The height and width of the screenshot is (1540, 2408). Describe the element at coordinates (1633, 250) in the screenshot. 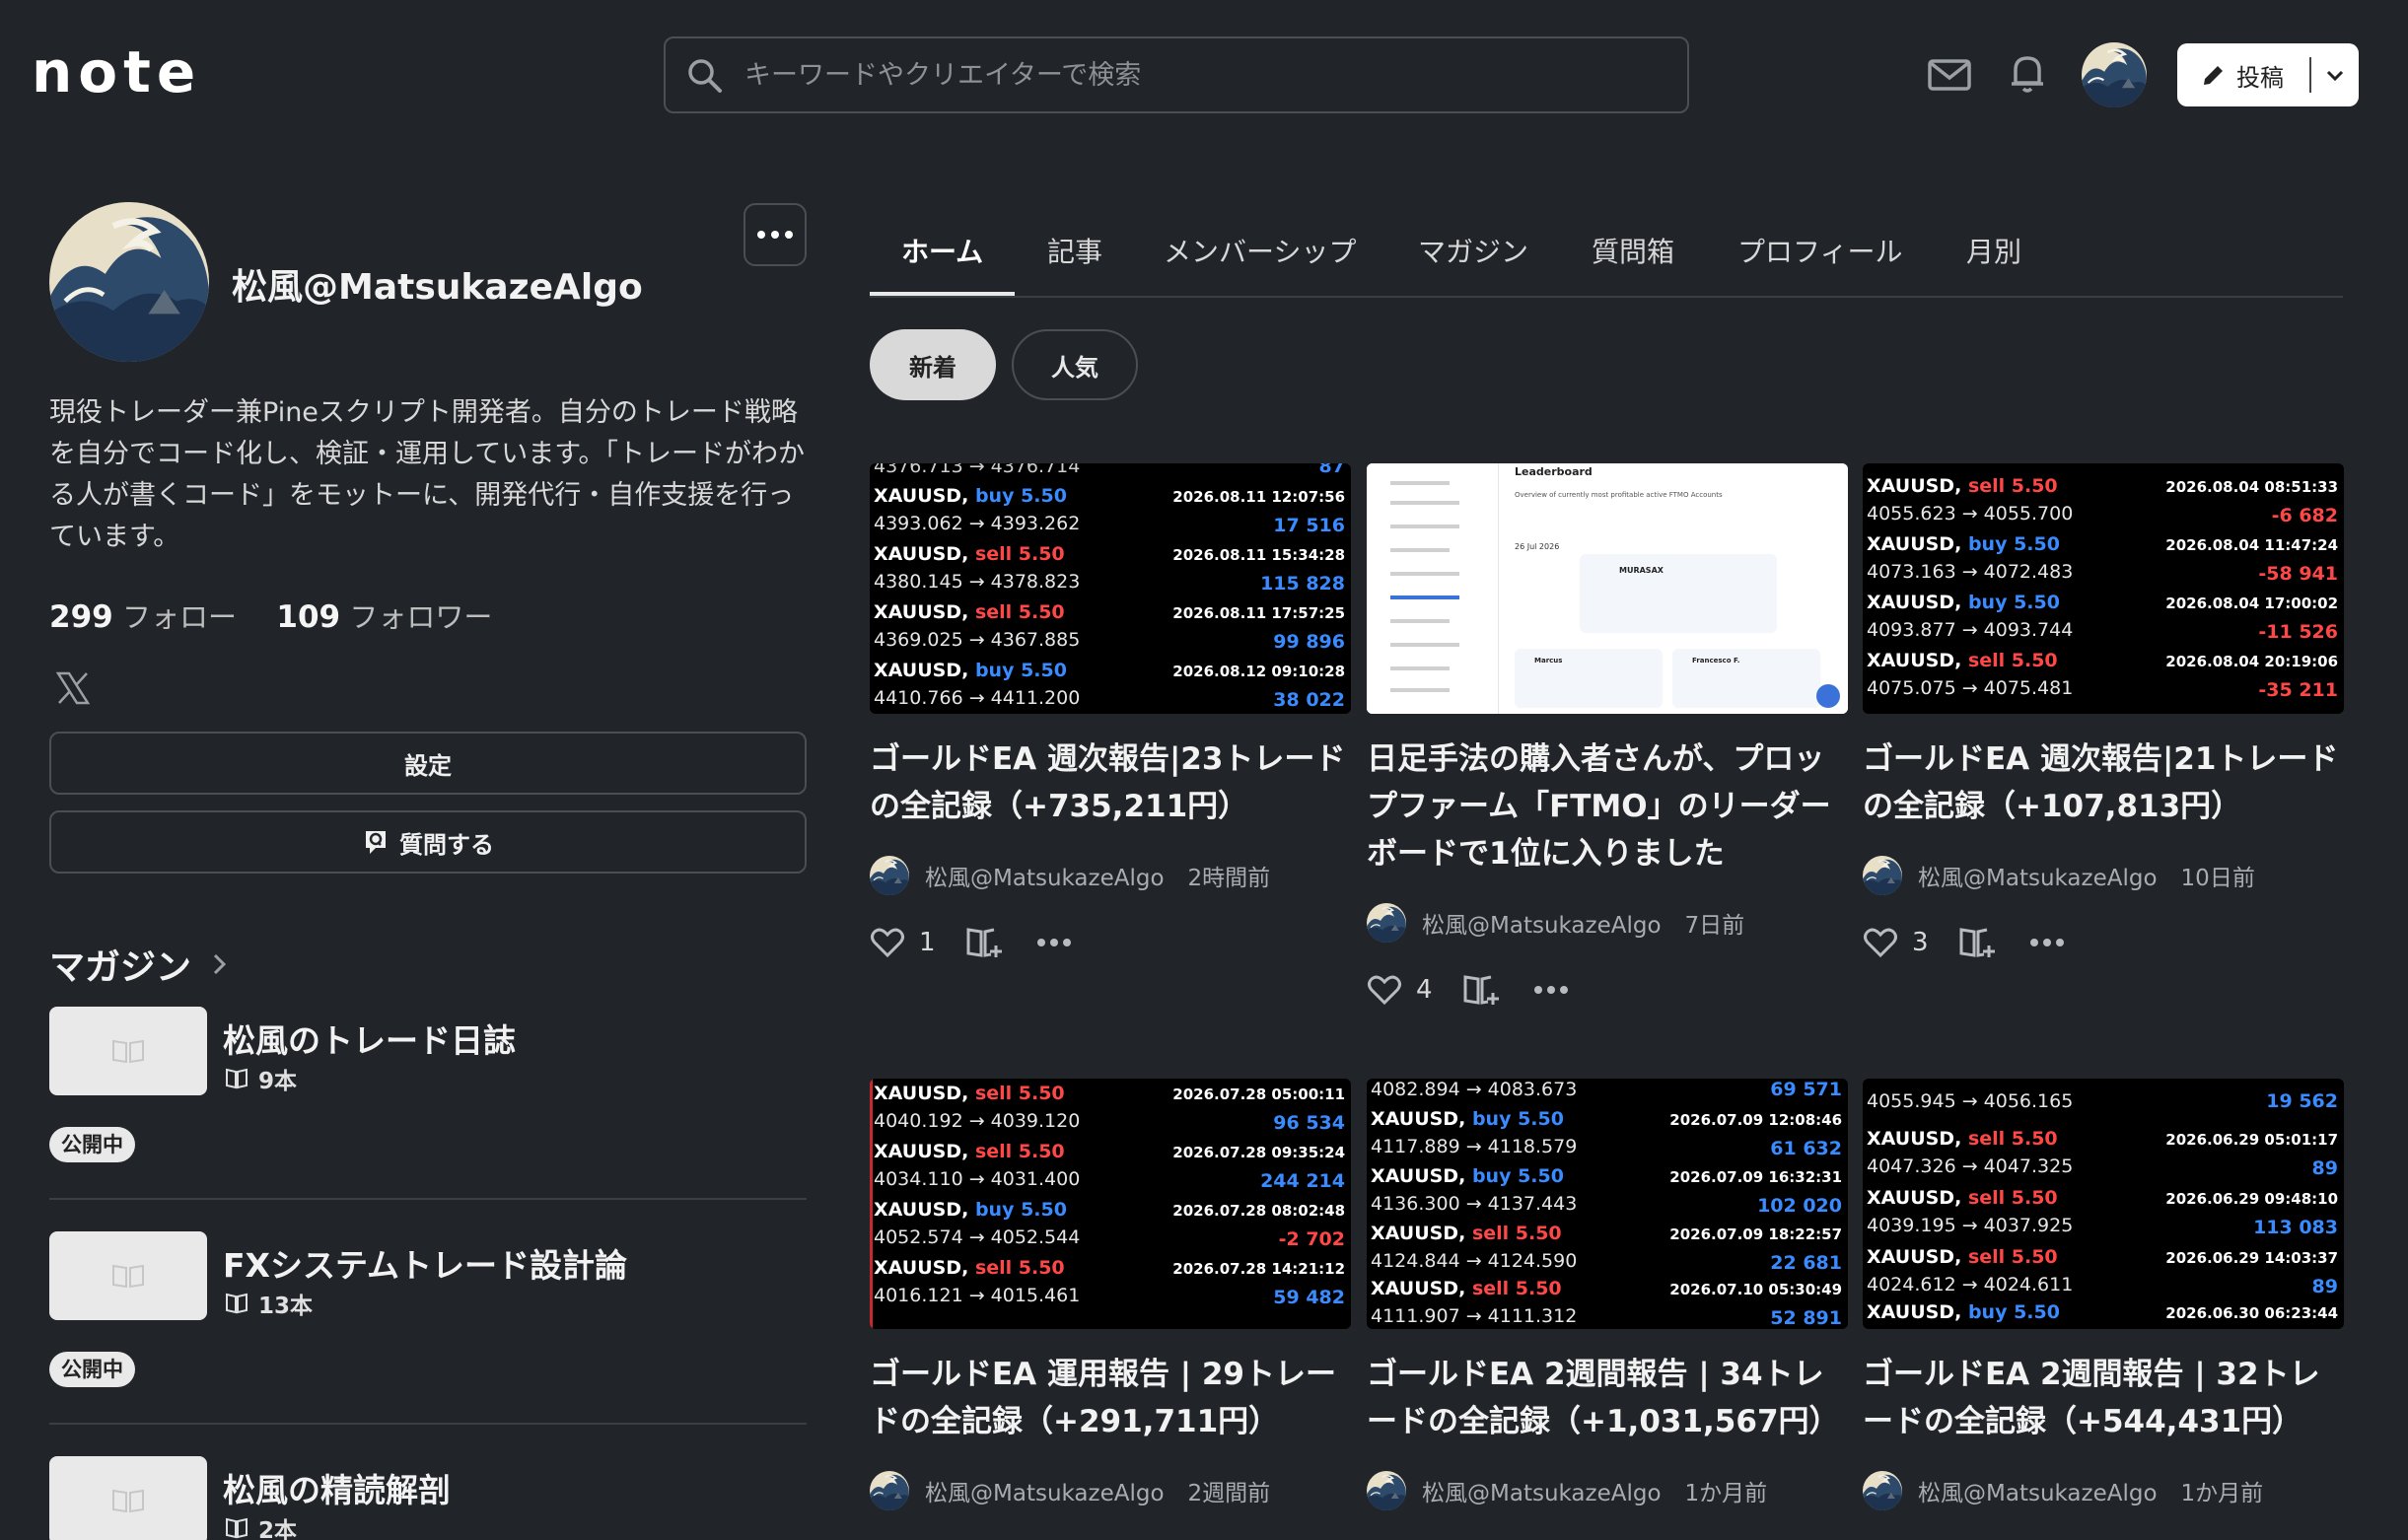

I see `tab-questions: 質問箱` at that location.